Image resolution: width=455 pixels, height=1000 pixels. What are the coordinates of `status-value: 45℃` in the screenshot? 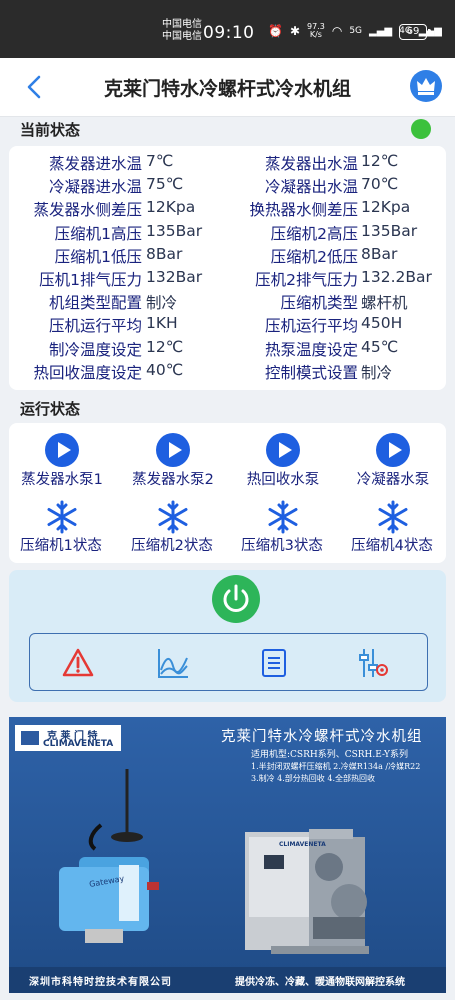 It's located at (380, 346).